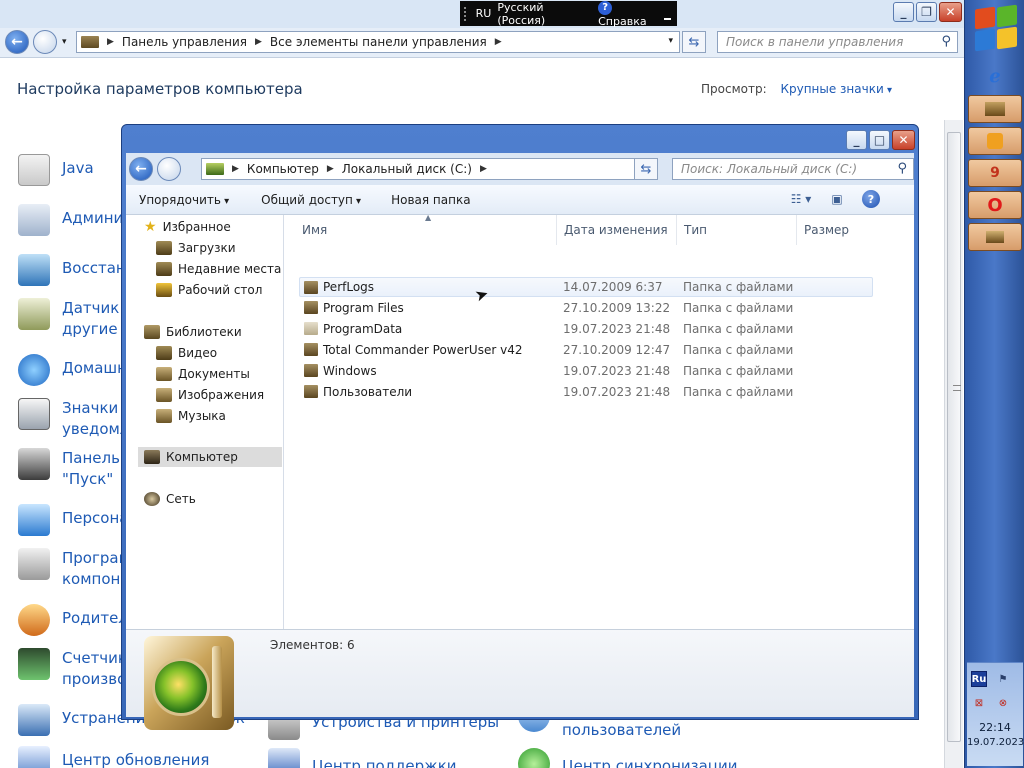 This screenshot has height=768, width=1024. Describe the element at coordinates (902, 168) in the screenshot. I see `explorer-search-icon: ⚲` at that location.